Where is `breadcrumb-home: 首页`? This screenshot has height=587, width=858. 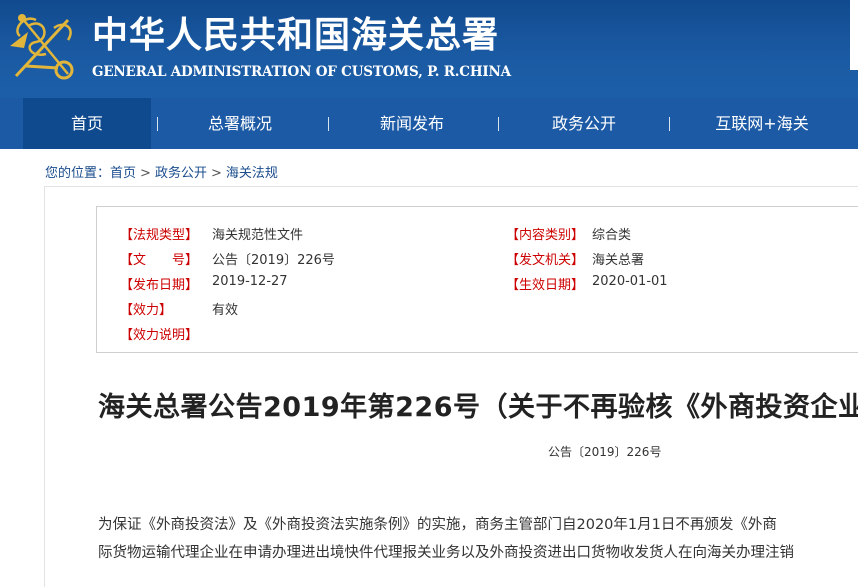 breadcrumb-home: 首页 is located at coordinates (123, 173).